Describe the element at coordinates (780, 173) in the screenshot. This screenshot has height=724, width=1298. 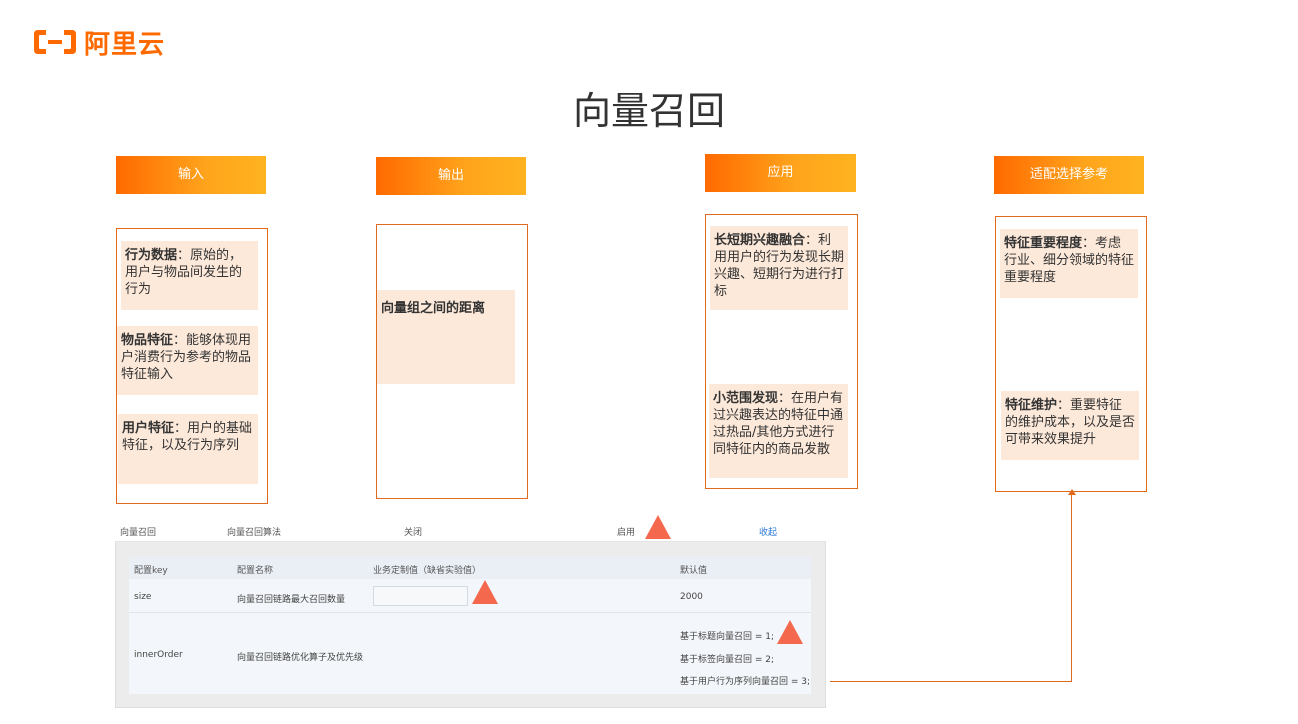
I see `apply-header: 应用` at that location.